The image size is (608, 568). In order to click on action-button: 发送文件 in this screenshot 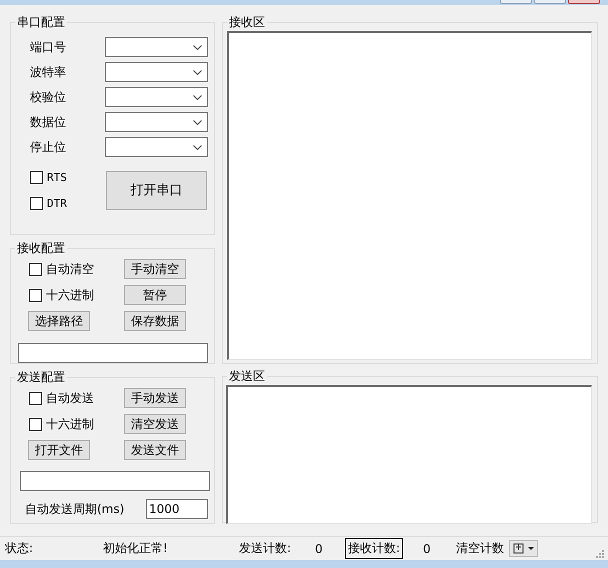, I will do `click(155, 450)`.